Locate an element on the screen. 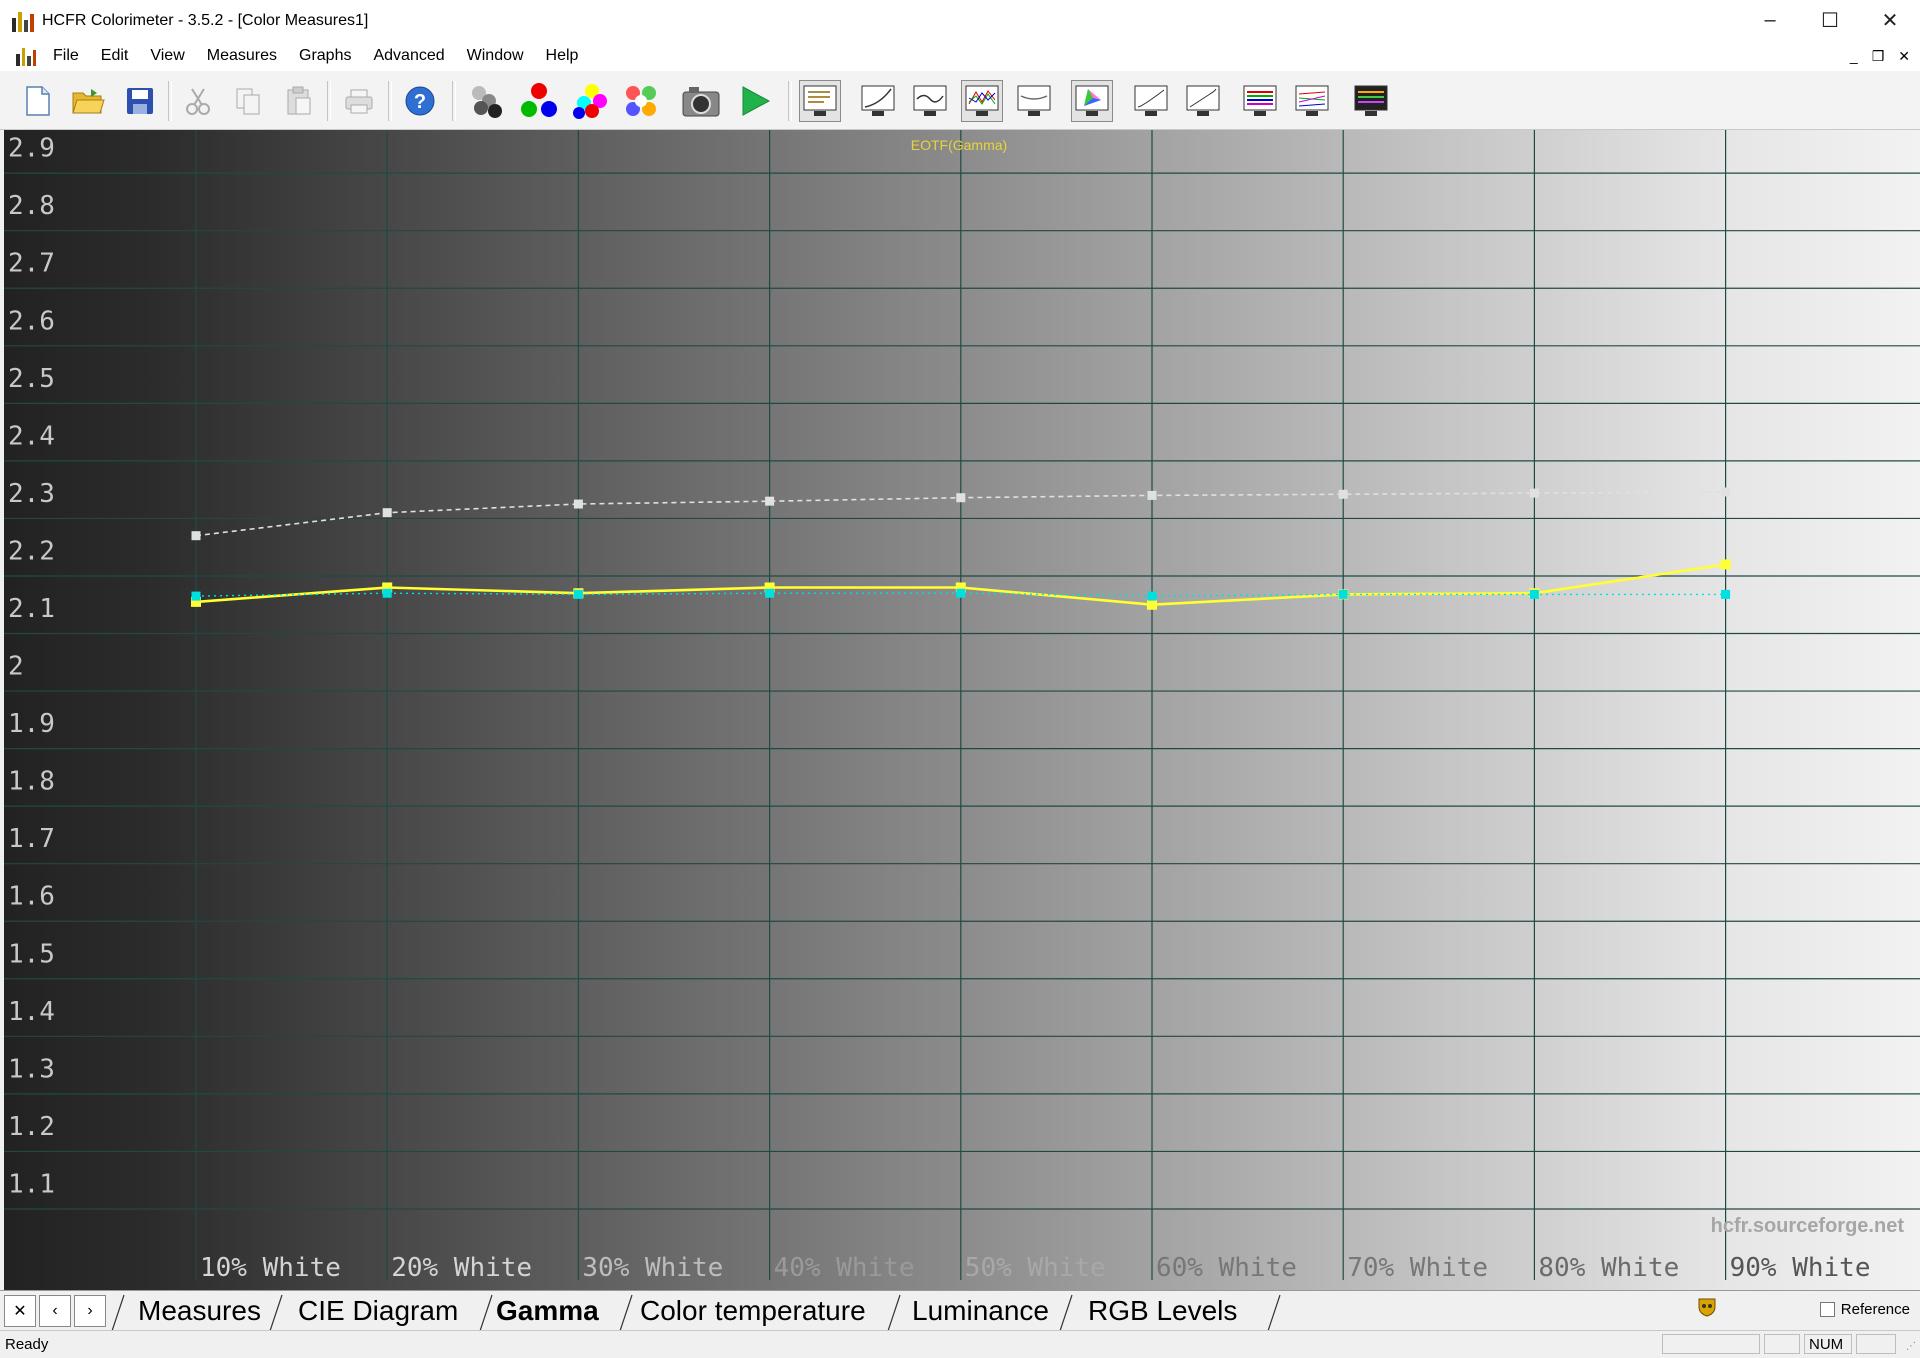 Image resolution: width=1920 pixels, height=1358 pixels. y-tick-label: 1.5 is located at coordinates (31, 954).